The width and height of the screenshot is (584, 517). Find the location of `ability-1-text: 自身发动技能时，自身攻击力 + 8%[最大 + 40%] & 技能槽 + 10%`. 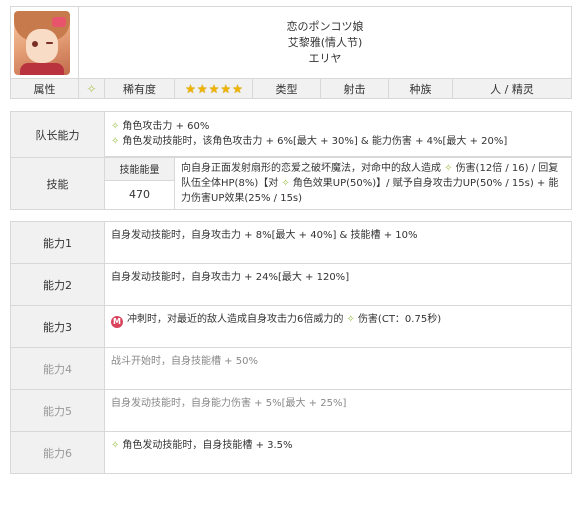

ability-1-text: 自身发动技能时，自身攻击力 + 8%[最大 + 40%] & 技能槽 + 10% is located at coordinates (338, 242).